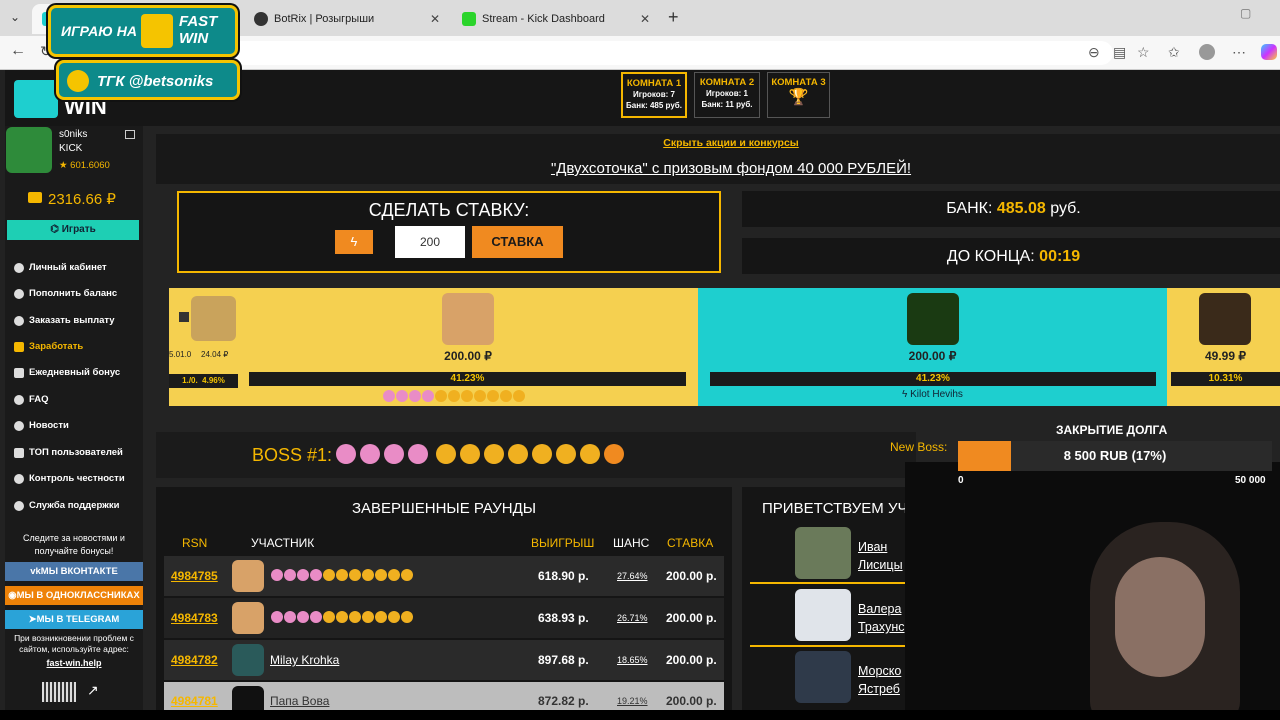  Describe the element at coordinates (830, 583) in the screenshot. I see `divider` at that location.